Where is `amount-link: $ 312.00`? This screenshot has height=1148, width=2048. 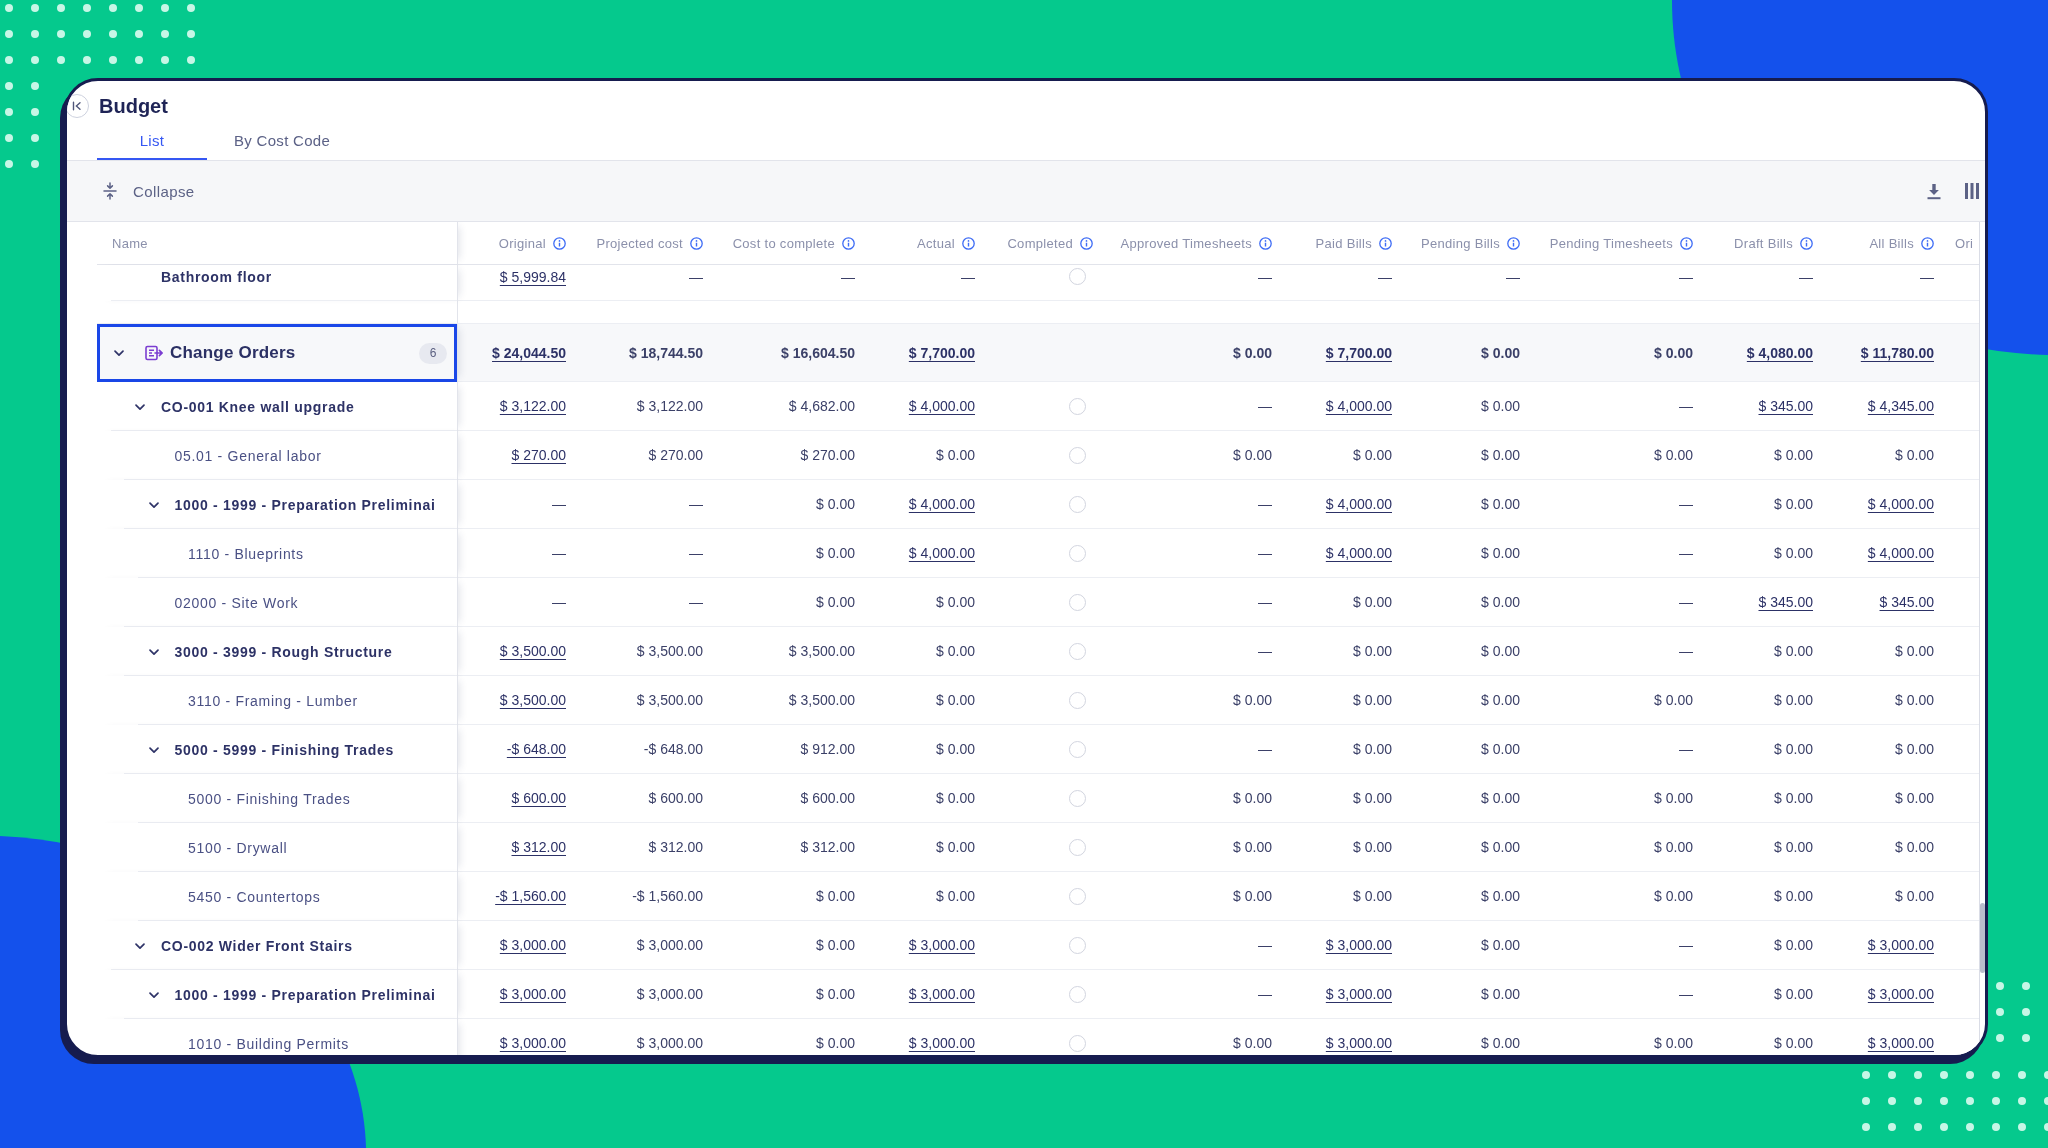 amount-link: $ 312.00 is located at coordinates (538, 847).